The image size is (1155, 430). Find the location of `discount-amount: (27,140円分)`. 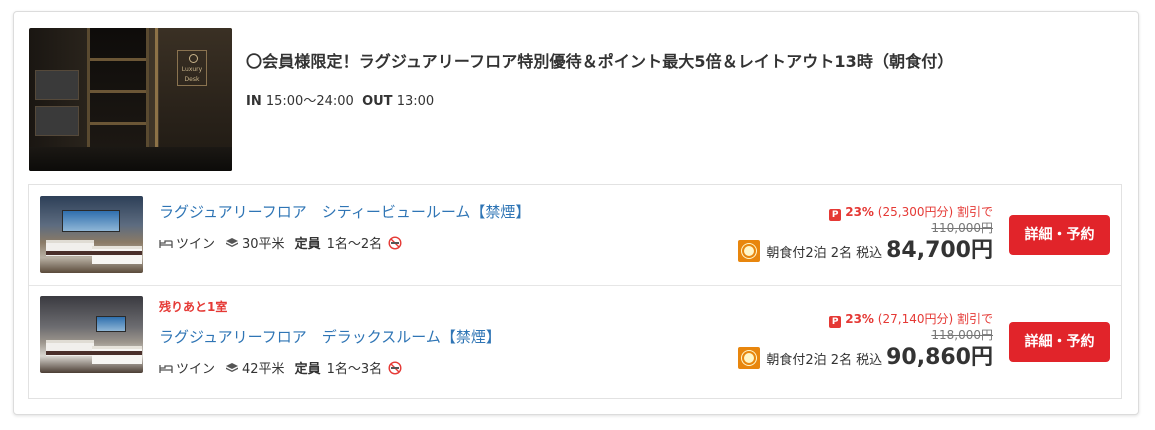

discount-amount: (27,140円分) is located at coordinates (915, 319).